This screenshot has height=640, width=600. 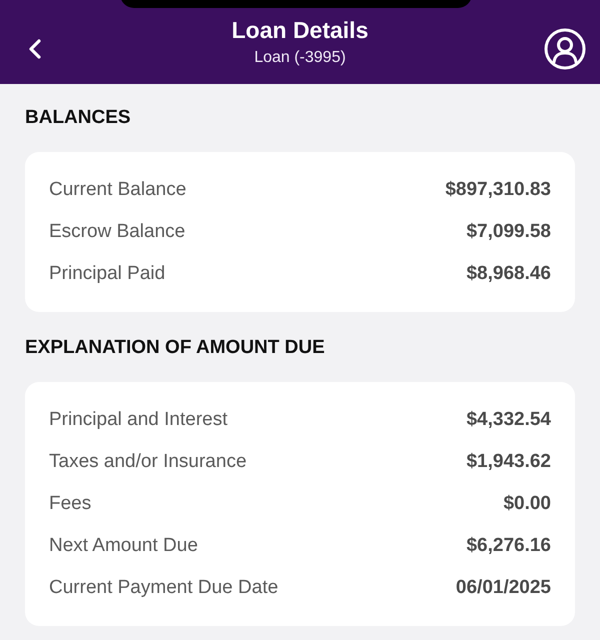 I want to click on detail-label: Current Balance, so click(x=117, y=190).